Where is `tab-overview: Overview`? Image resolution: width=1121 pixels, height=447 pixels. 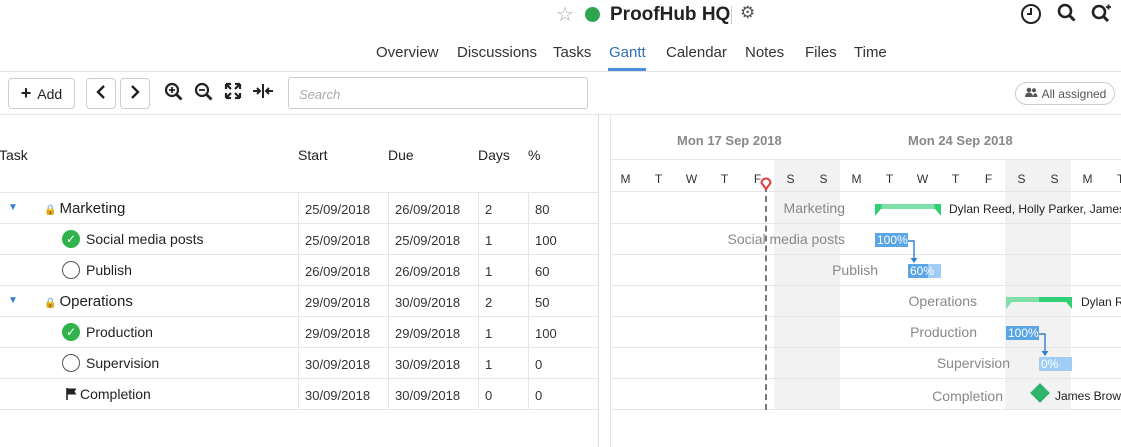 tab-overview: Overview is located at coordinates (407, 52).